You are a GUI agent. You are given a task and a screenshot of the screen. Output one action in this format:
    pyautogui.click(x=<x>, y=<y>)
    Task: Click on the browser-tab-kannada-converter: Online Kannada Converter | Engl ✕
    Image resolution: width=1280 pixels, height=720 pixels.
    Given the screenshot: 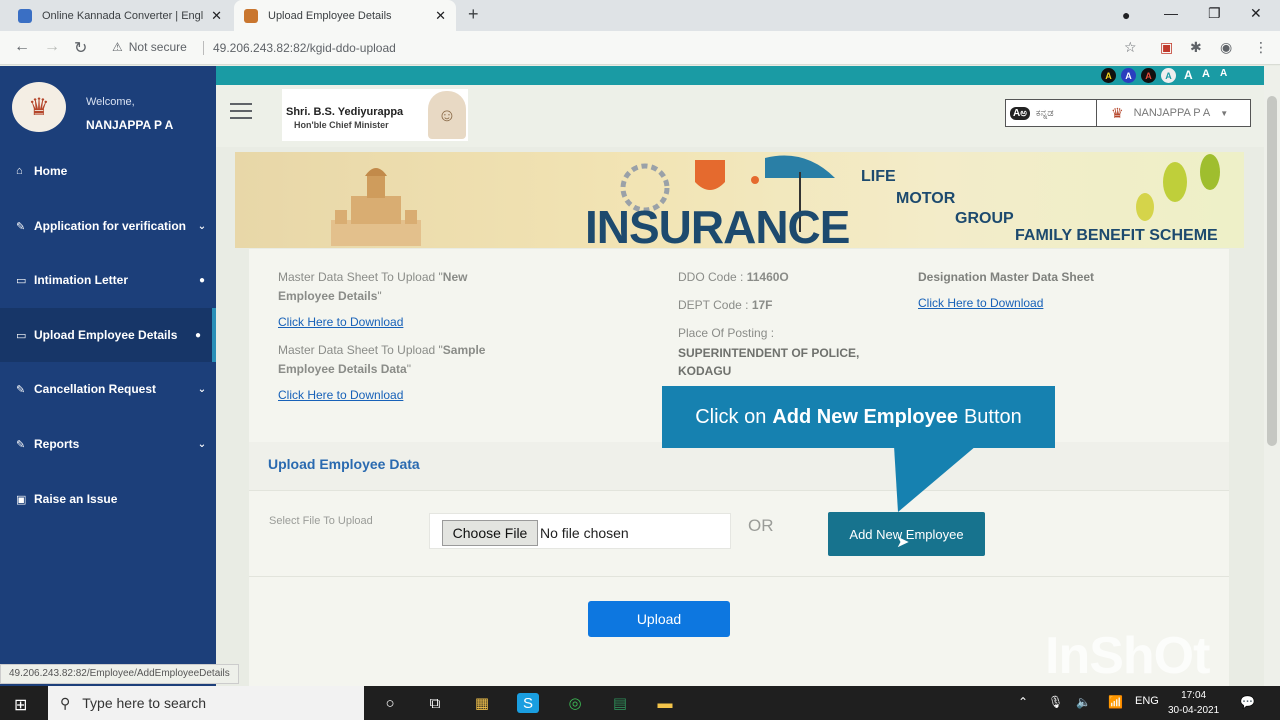 What is the action you would take?
    pyautogui.click(x=120, y=15)
    